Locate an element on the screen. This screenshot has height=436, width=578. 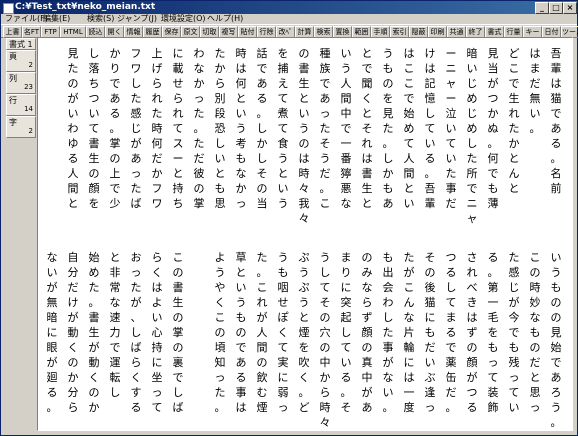
top-line: けは記憶している。吾輩 is located at coordinates (430, 128).